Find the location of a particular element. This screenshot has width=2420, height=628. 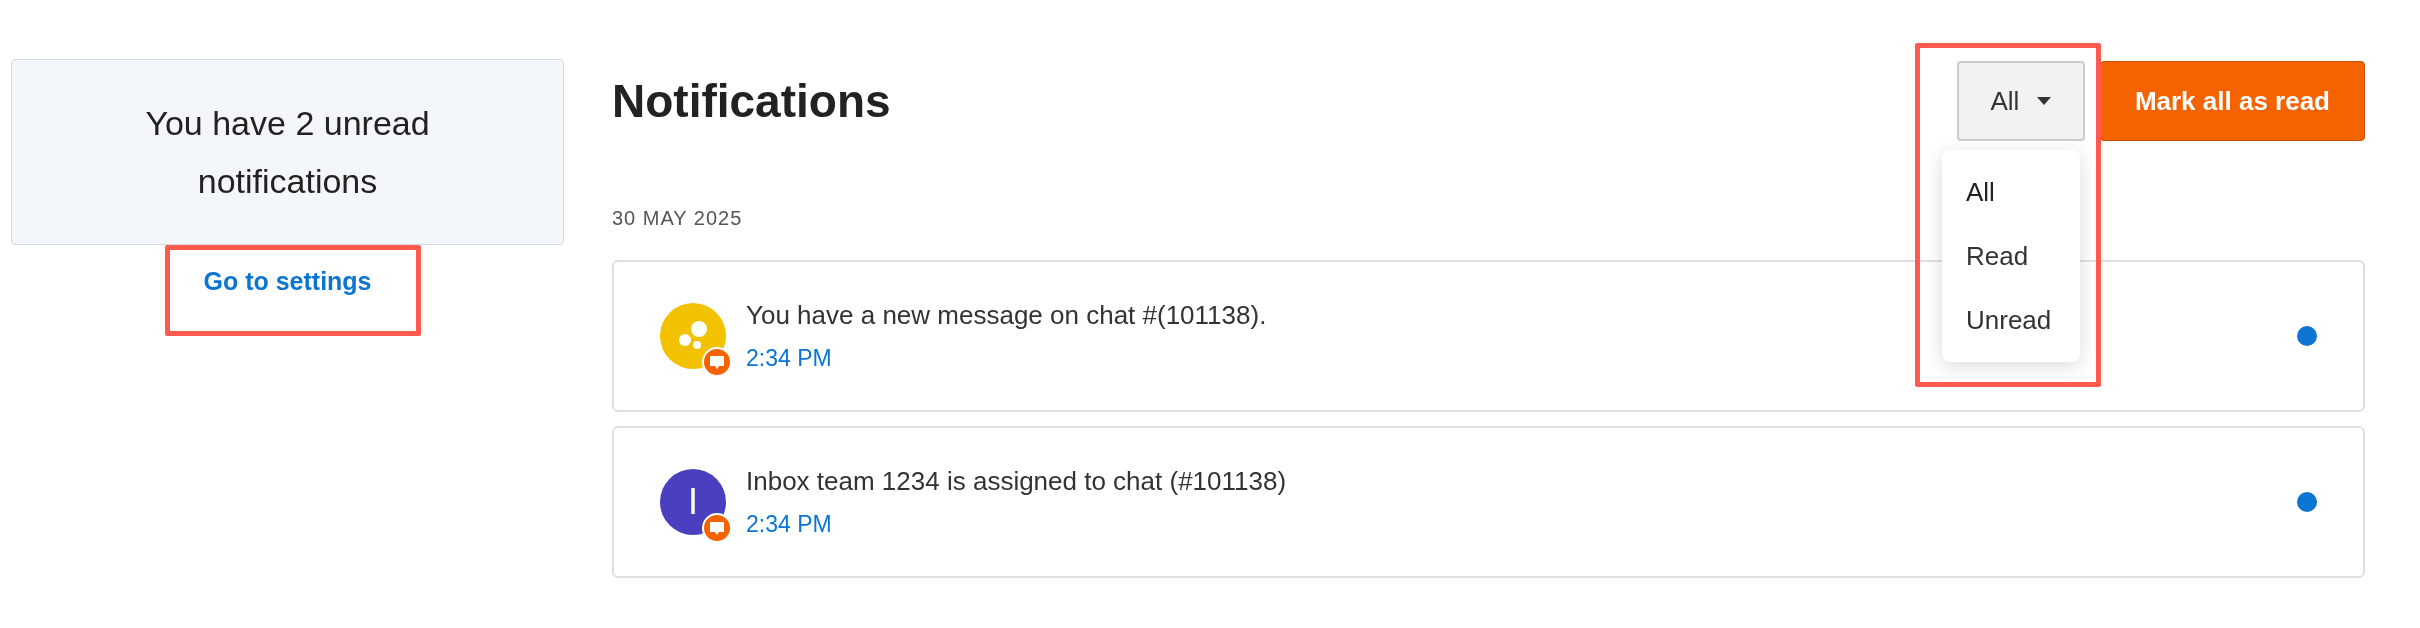

notification-message: You have a new message on chat #(101138). is located at coordinates (1006, 315).